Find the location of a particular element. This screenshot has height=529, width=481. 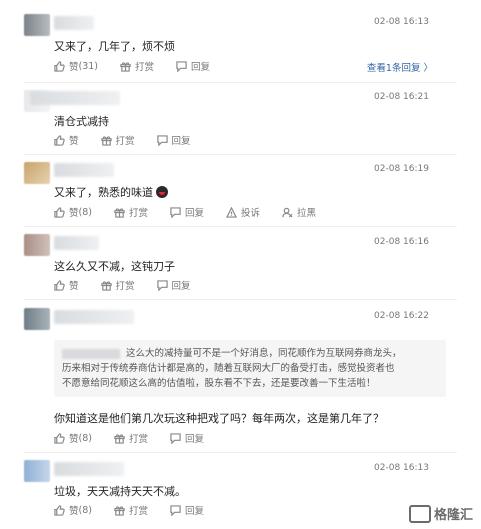

comment-text: 这么久又不减，这钝刀子 is located at coordinates (114, 266).